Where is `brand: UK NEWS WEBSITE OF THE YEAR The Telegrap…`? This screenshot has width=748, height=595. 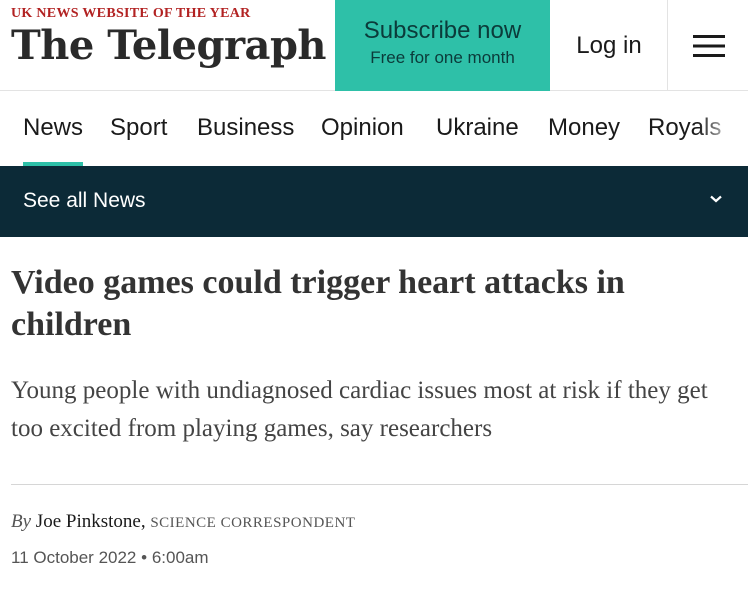
brand: UK NEWS WEBSITE OF THE YEAR The Telegrap… is located at coordinates (169, 37).